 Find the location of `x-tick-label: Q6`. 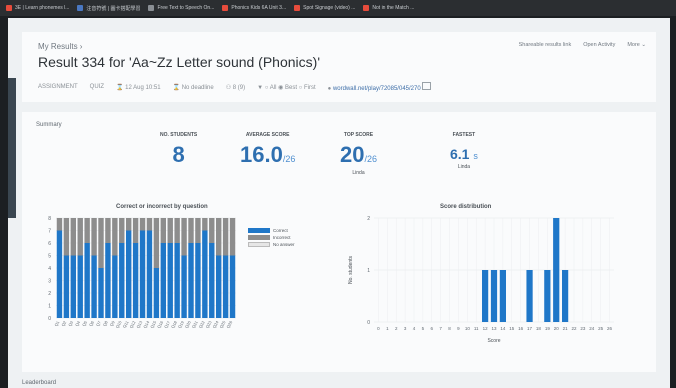

x-tick-label: Q6 is located at coordinates (91, 323).